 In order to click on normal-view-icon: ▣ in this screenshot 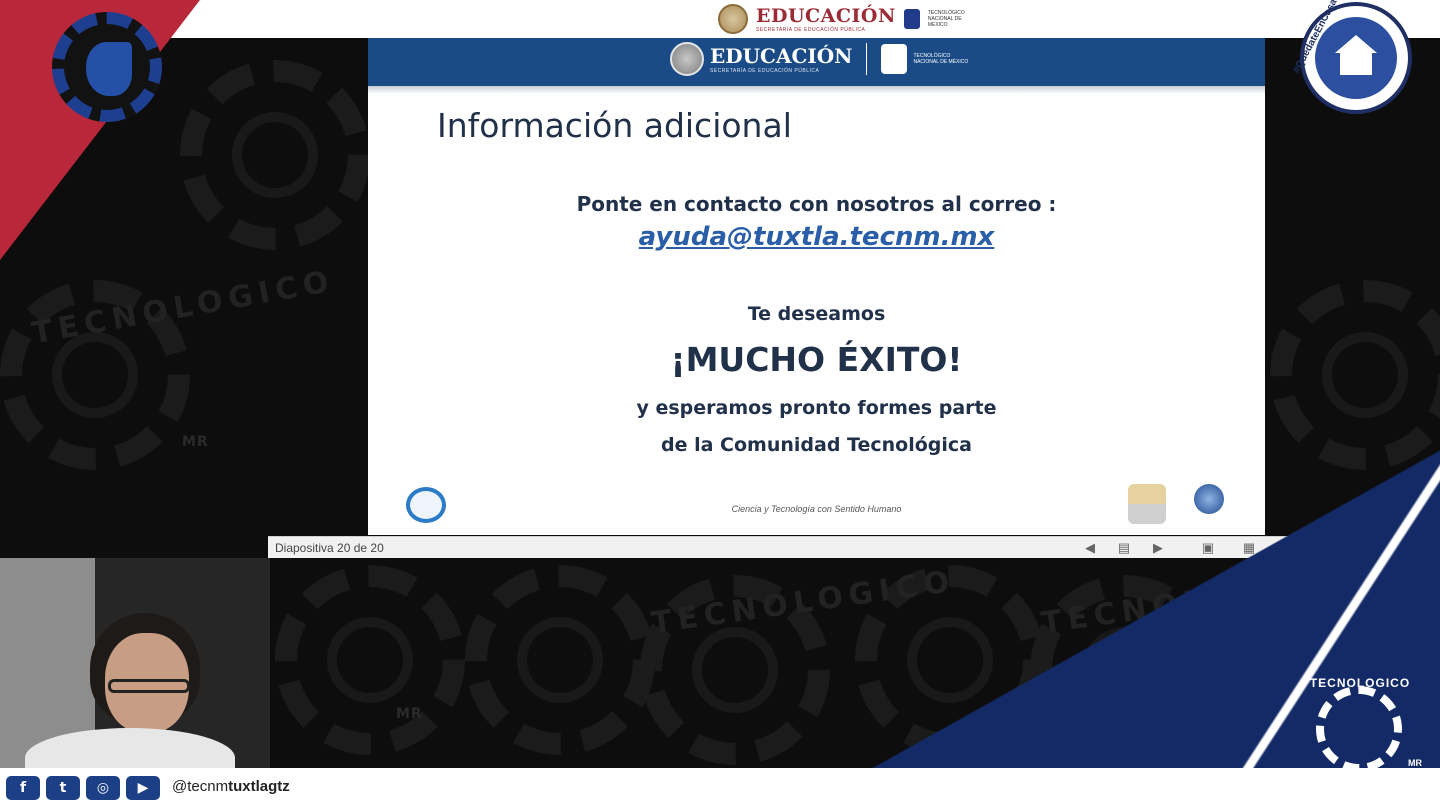, I will do `click(1208, 548)`.